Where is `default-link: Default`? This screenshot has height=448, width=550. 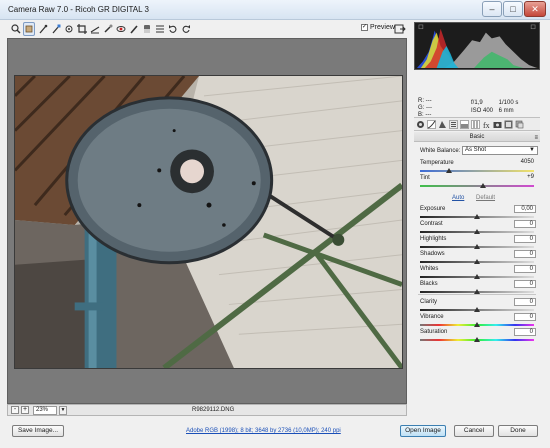 default-link: Default is located at coordinates (485, 198).